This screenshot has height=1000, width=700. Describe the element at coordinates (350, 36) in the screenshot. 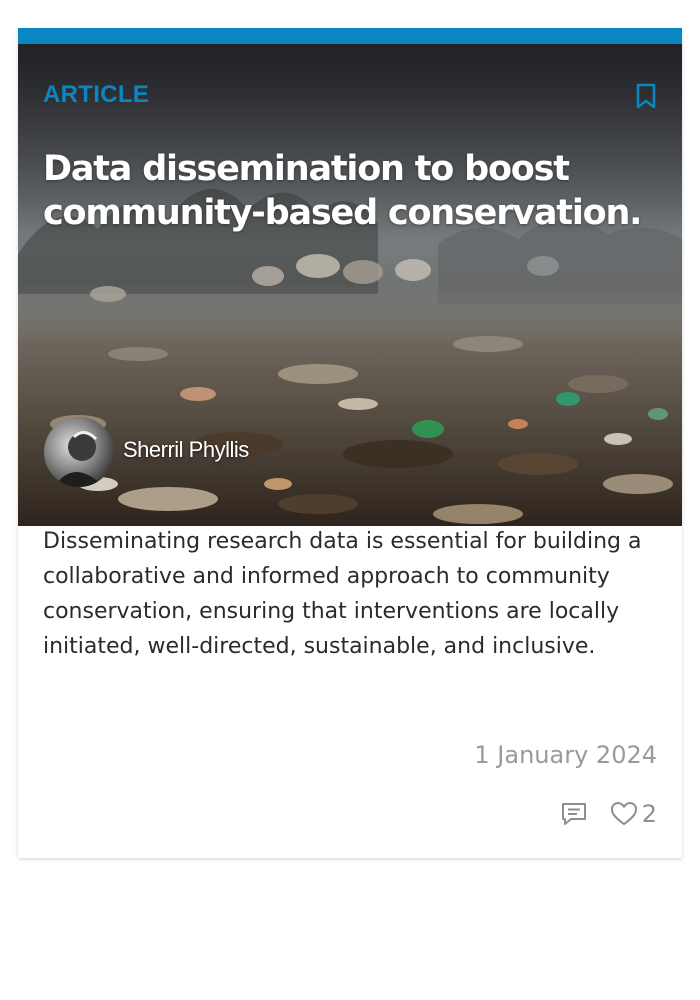

I see `card-top-accent-bar` at that location.